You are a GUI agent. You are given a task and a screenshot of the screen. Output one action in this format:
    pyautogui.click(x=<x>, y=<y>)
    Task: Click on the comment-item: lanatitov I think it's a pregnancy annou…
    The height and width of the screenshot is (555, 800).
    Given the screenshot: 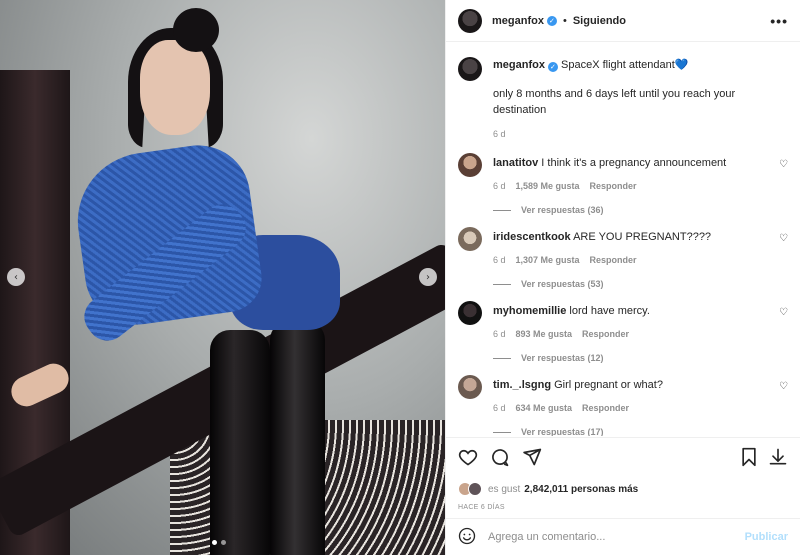 What is the action you would take?
    pyautogui.click(x=623, y=184)
    